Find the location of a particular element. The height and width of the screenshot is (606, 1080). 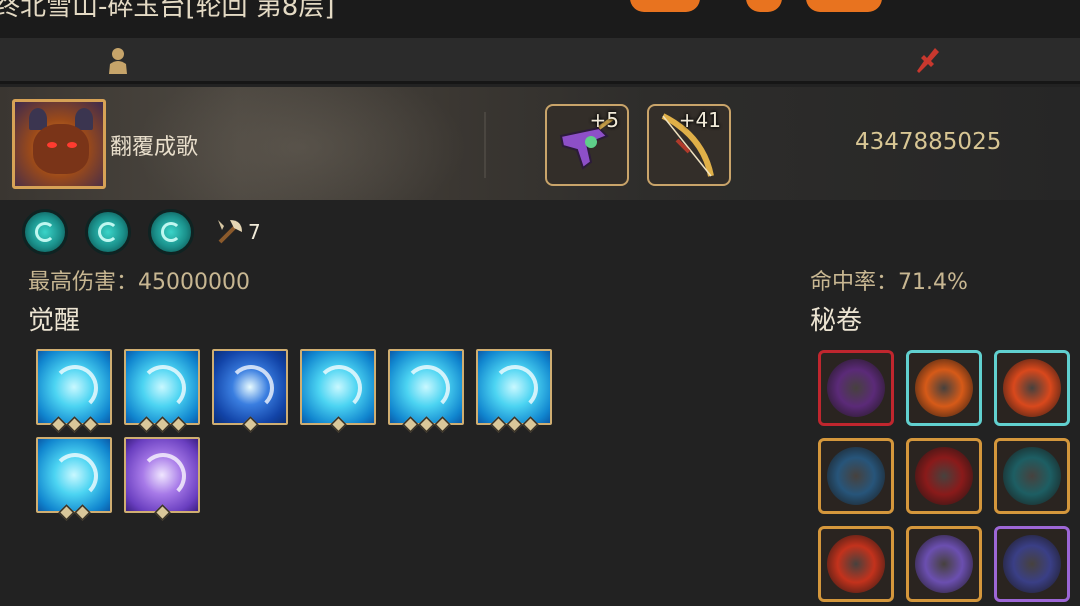

spirit-cat-icon is located at coordinates (856, 476).